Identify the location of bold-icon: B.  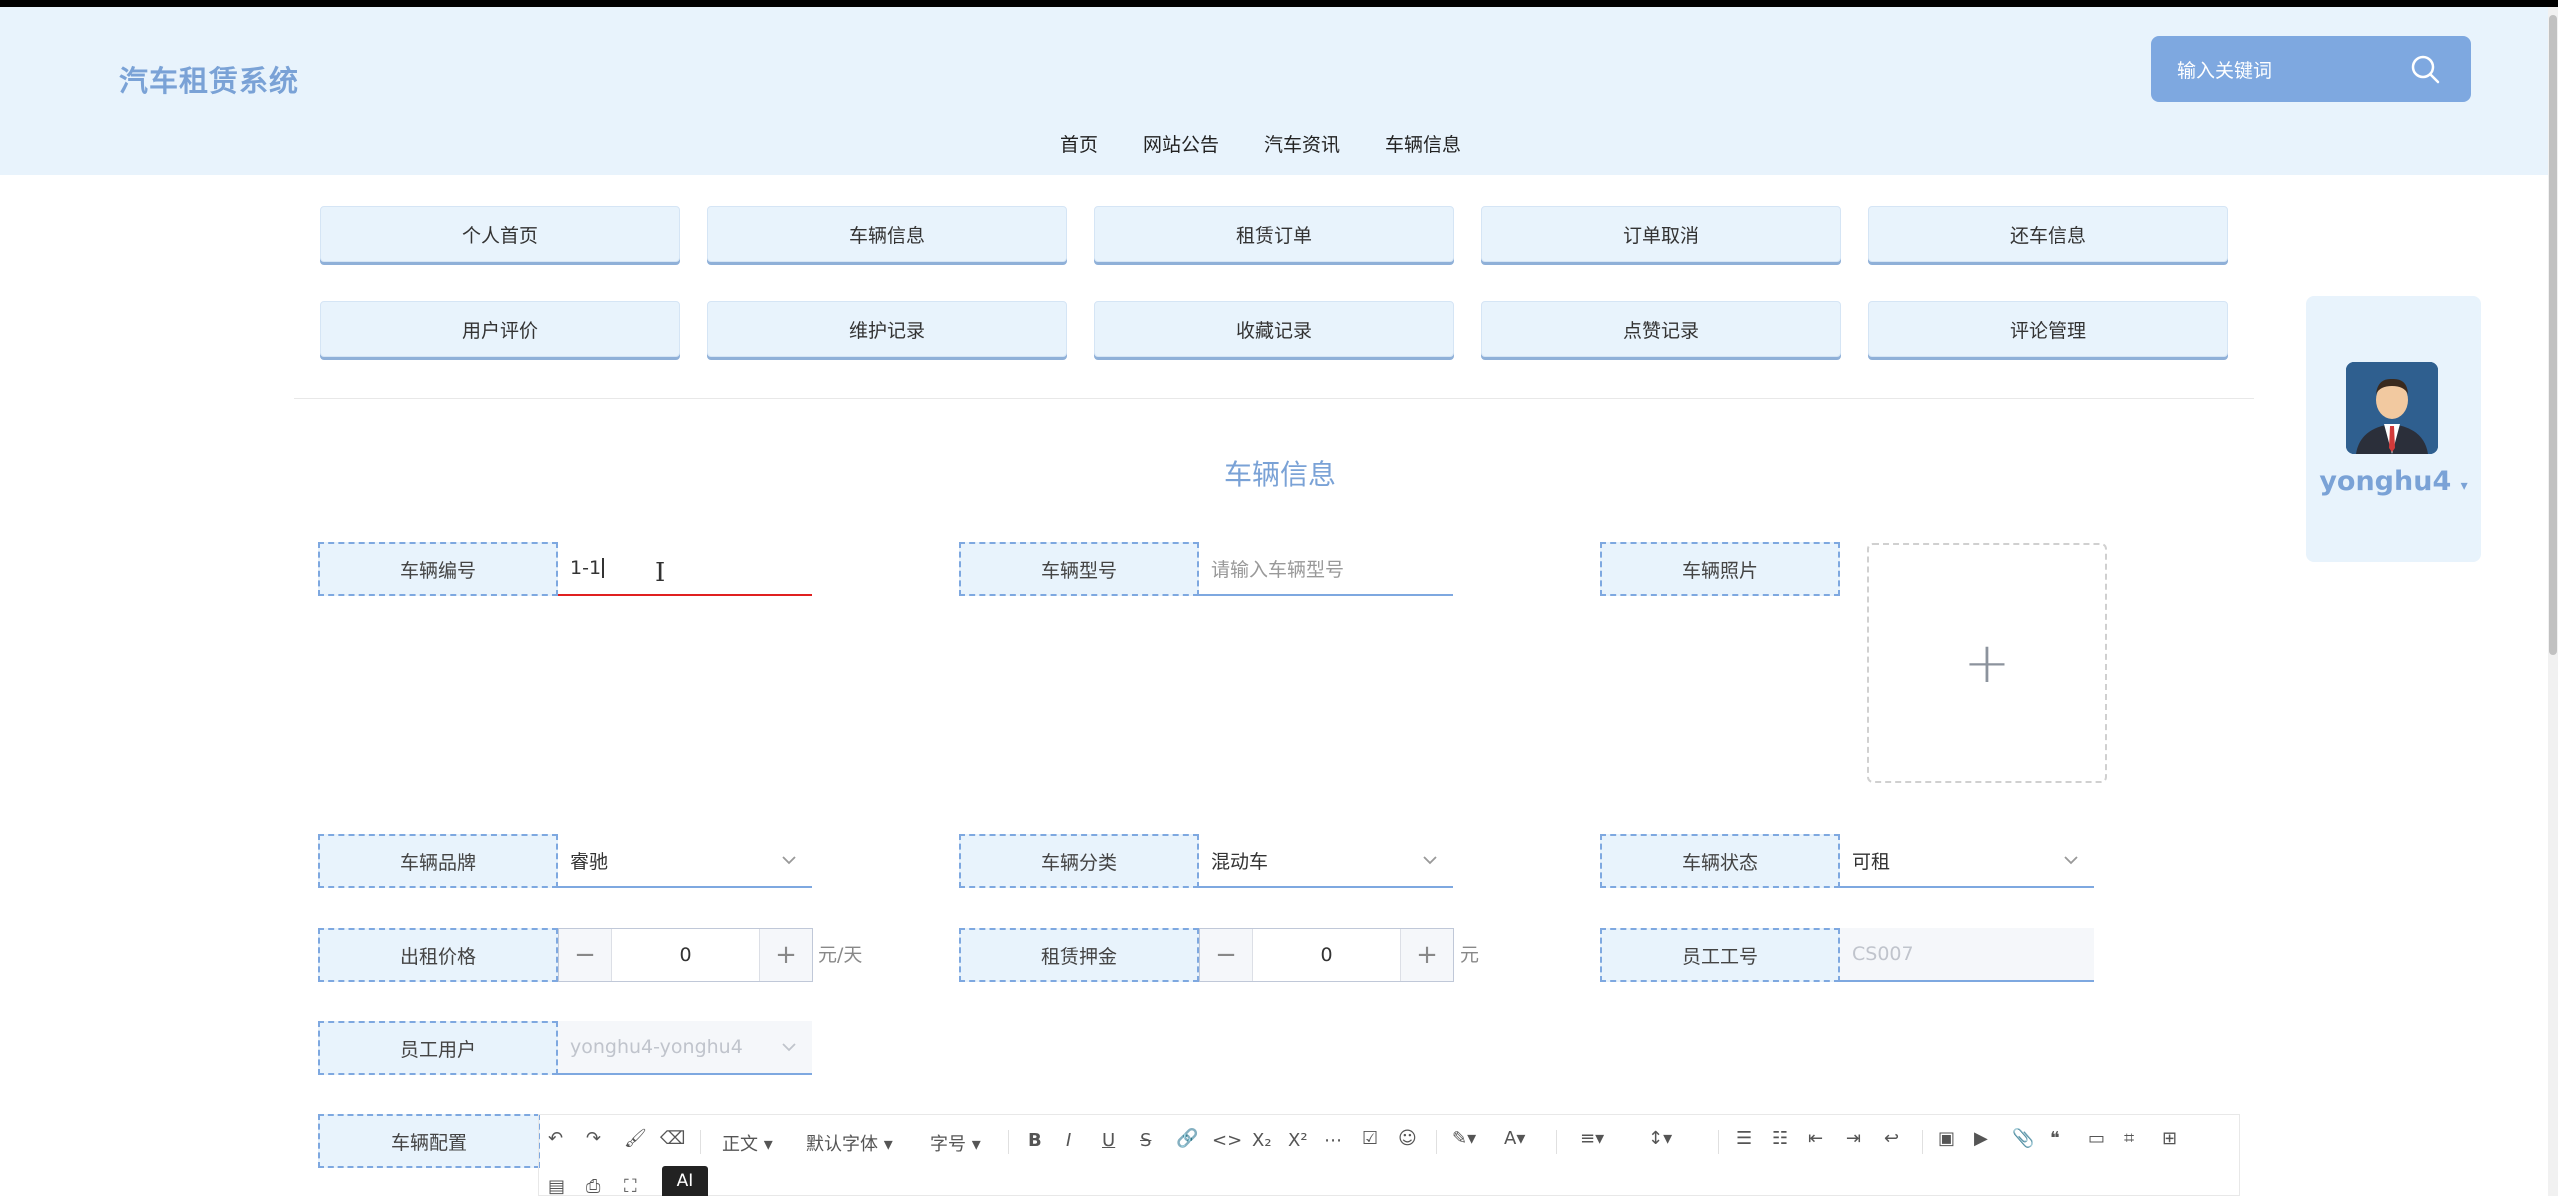
(1035, 1140).